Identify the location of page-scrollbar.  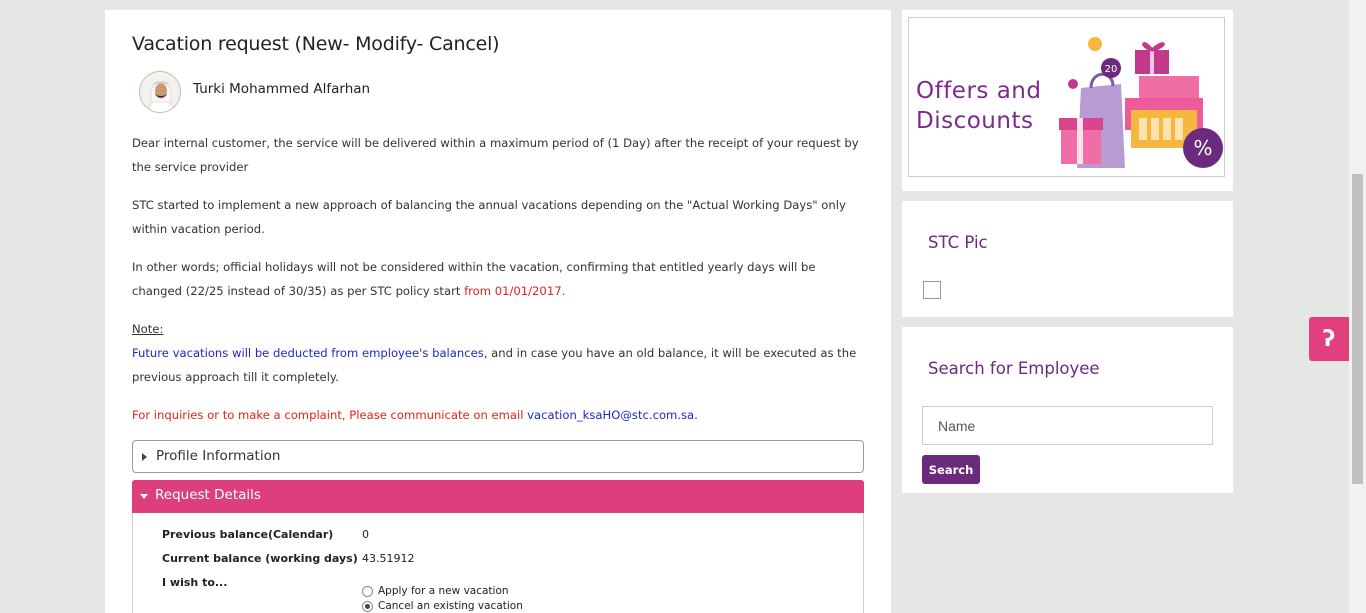
(1357, 306).